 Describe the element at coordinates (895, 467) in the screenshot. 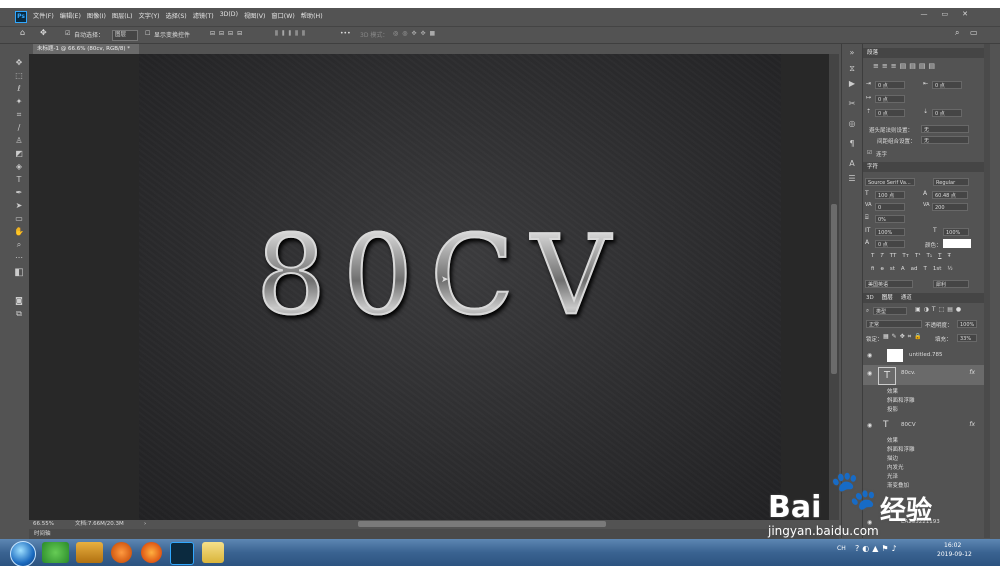

I see `effect-item: 内发光` at that location.